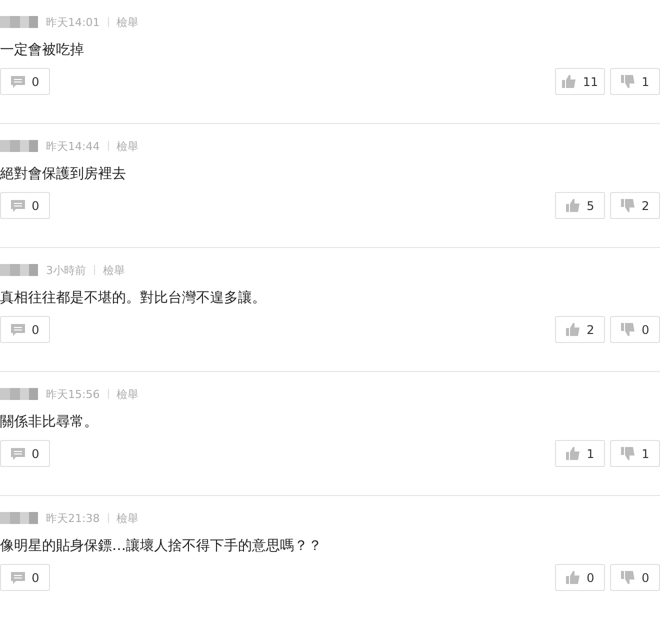  I want to click on comment-text: 像明星的貼身保鏢…讓壞人捨不得下手的意思嗎？？, so click(161, 546).